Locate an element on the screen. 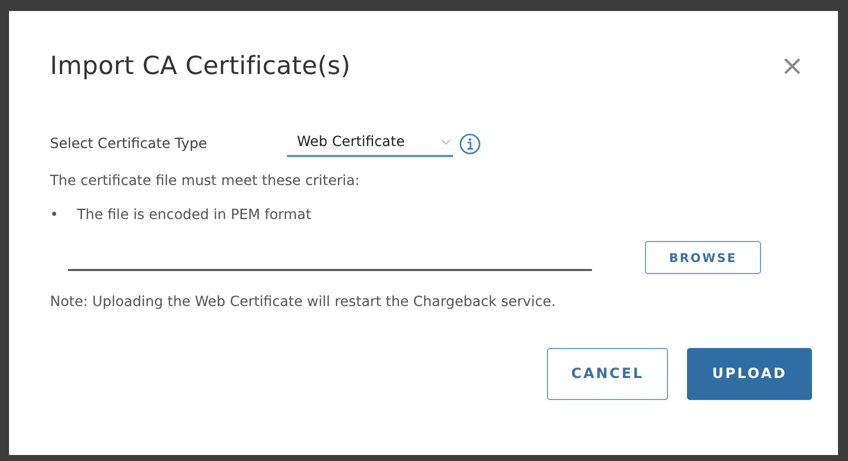 The width and height of the screenshot is (848, 461). close-button: × is located at coordinates (792, 66).